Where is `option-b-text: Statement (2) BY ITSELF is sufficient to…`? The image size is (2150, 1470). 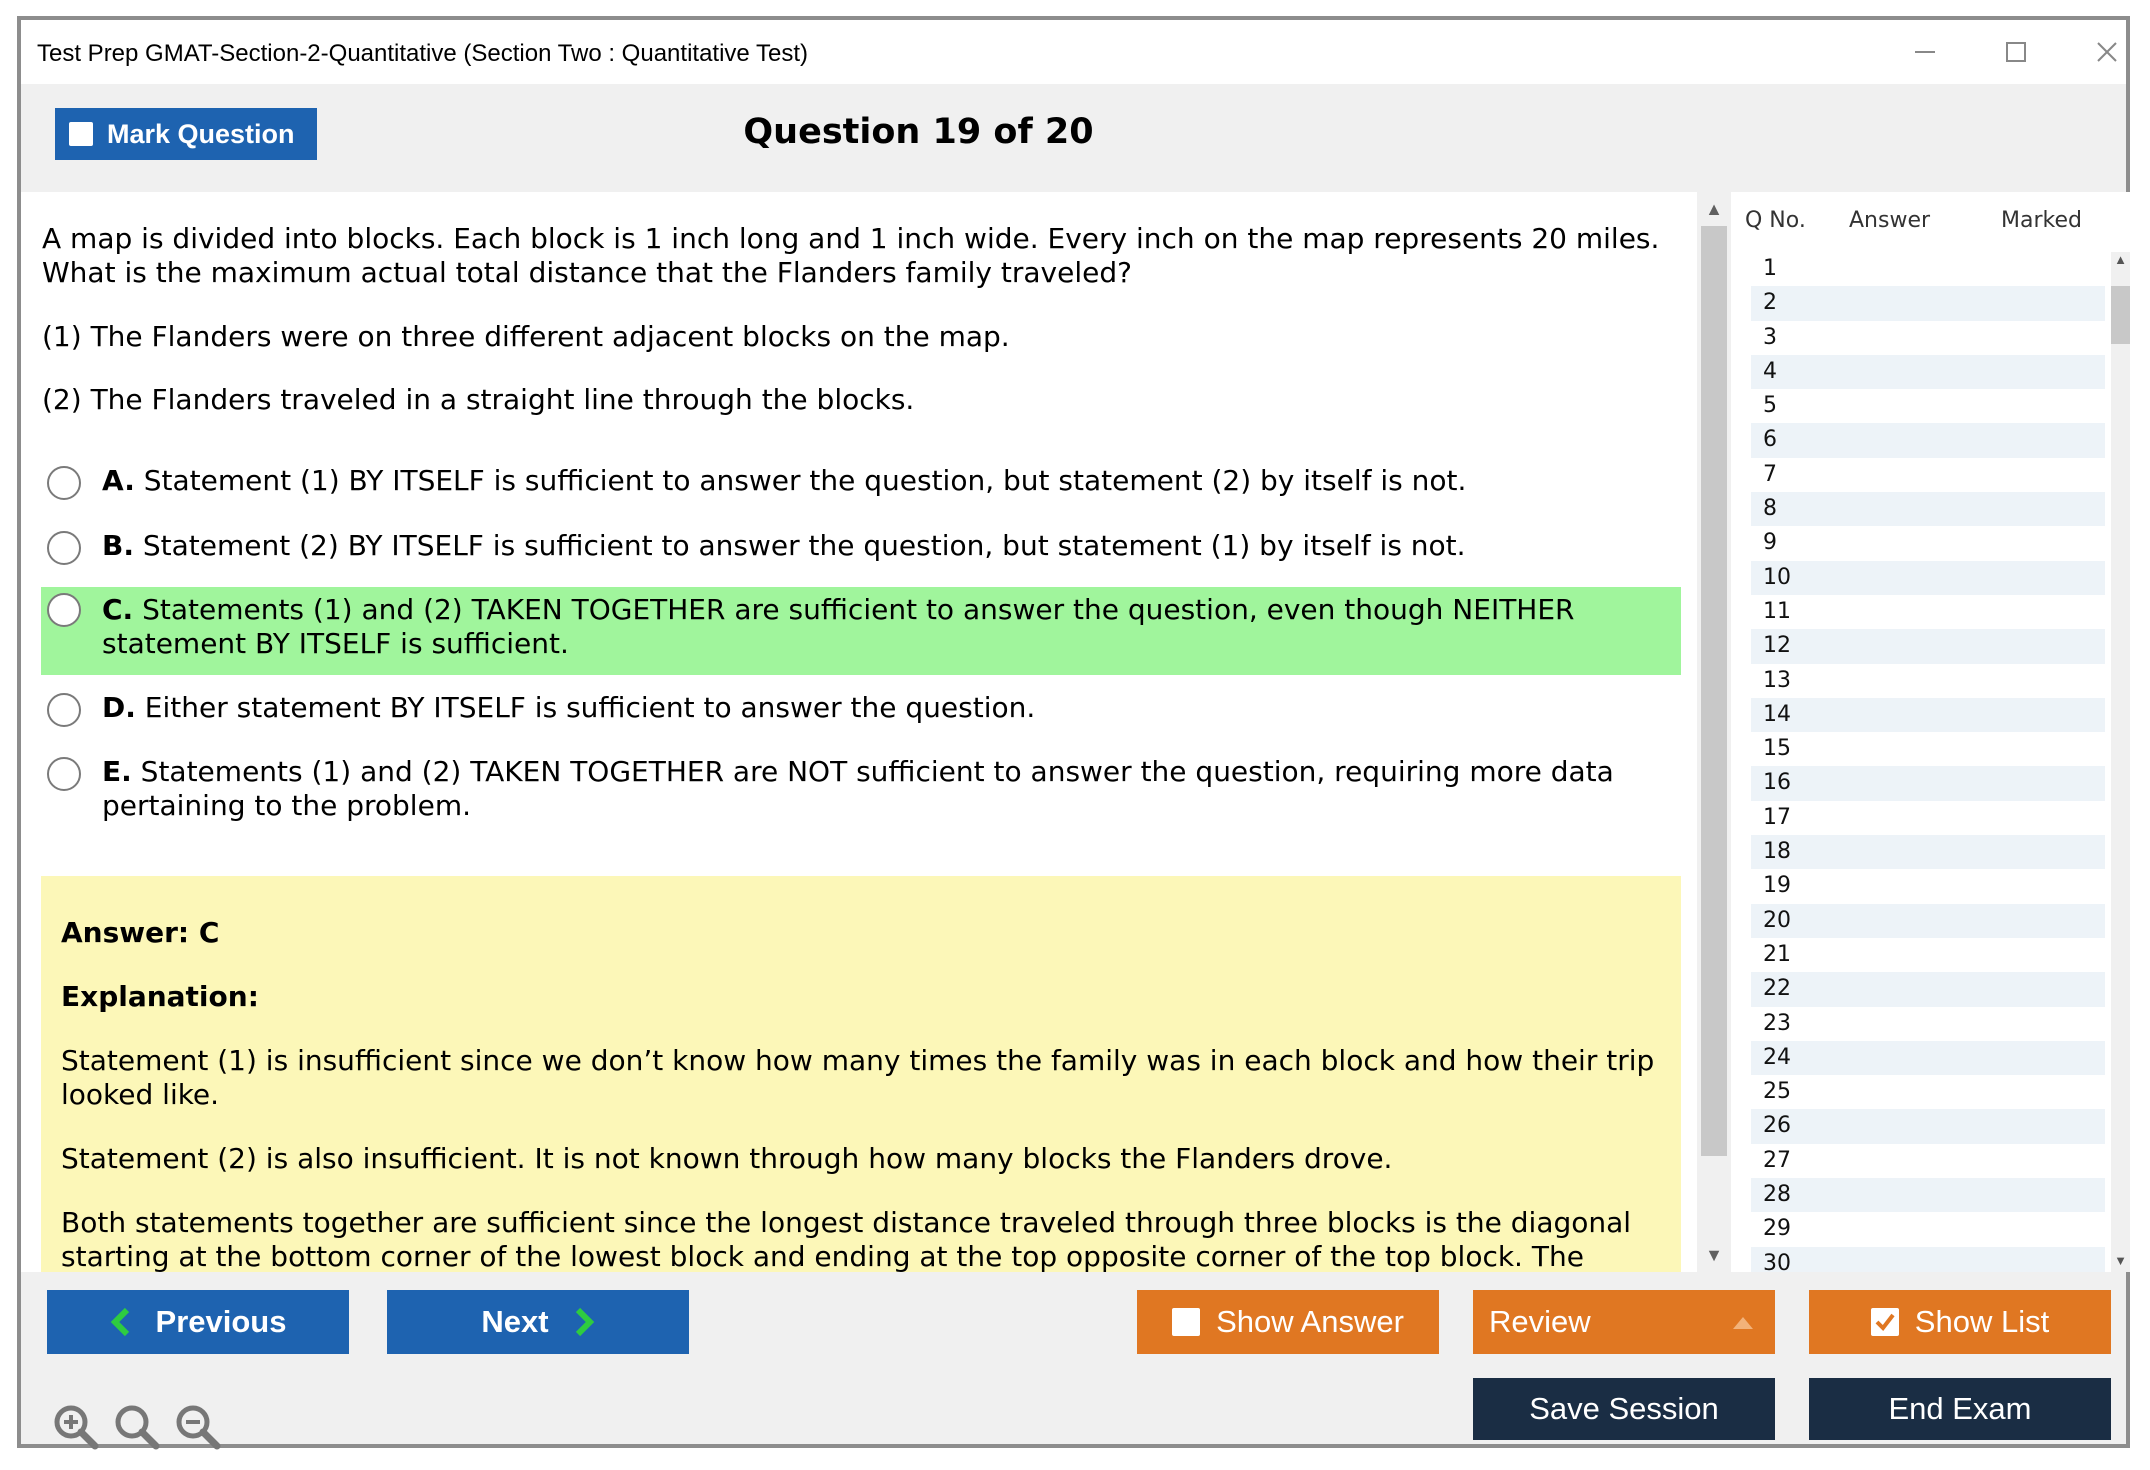
option-b-text: Statement (2) BY ITSELF is sufficient to… is located at coordinates (804, 545).